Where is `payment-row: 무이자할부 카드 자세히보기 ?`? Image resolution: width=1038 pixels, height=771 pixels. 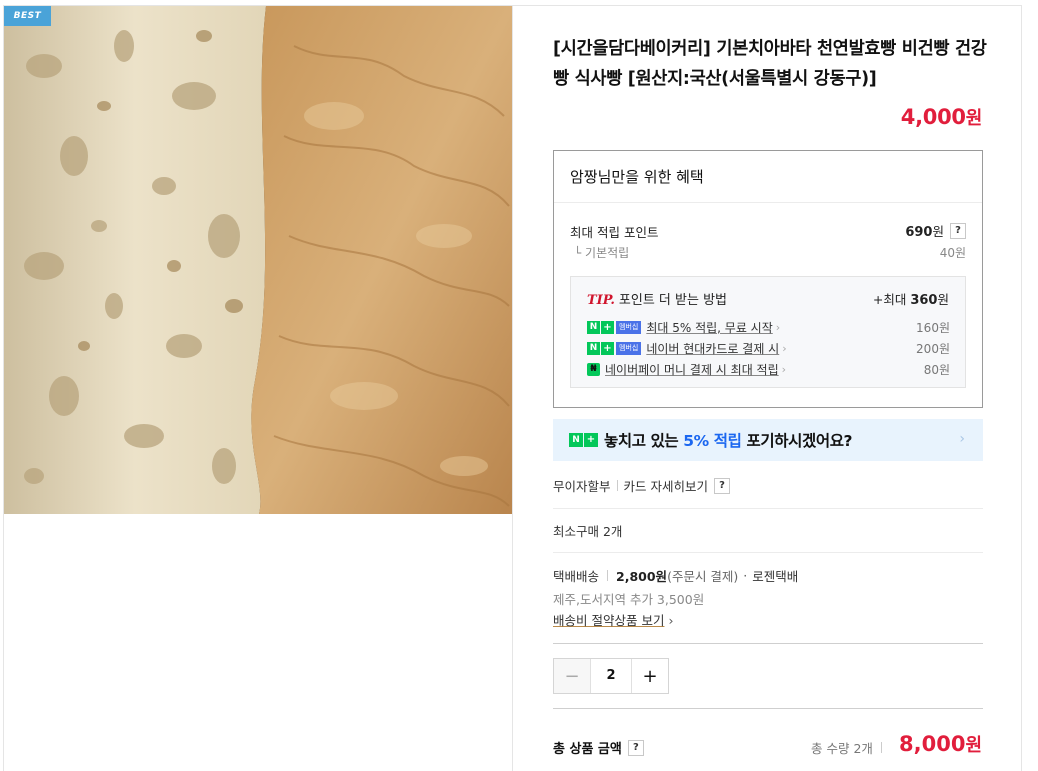 payment-row: 무이자할부 카드 자세히보기 ? is located at coordinates (641, 485).